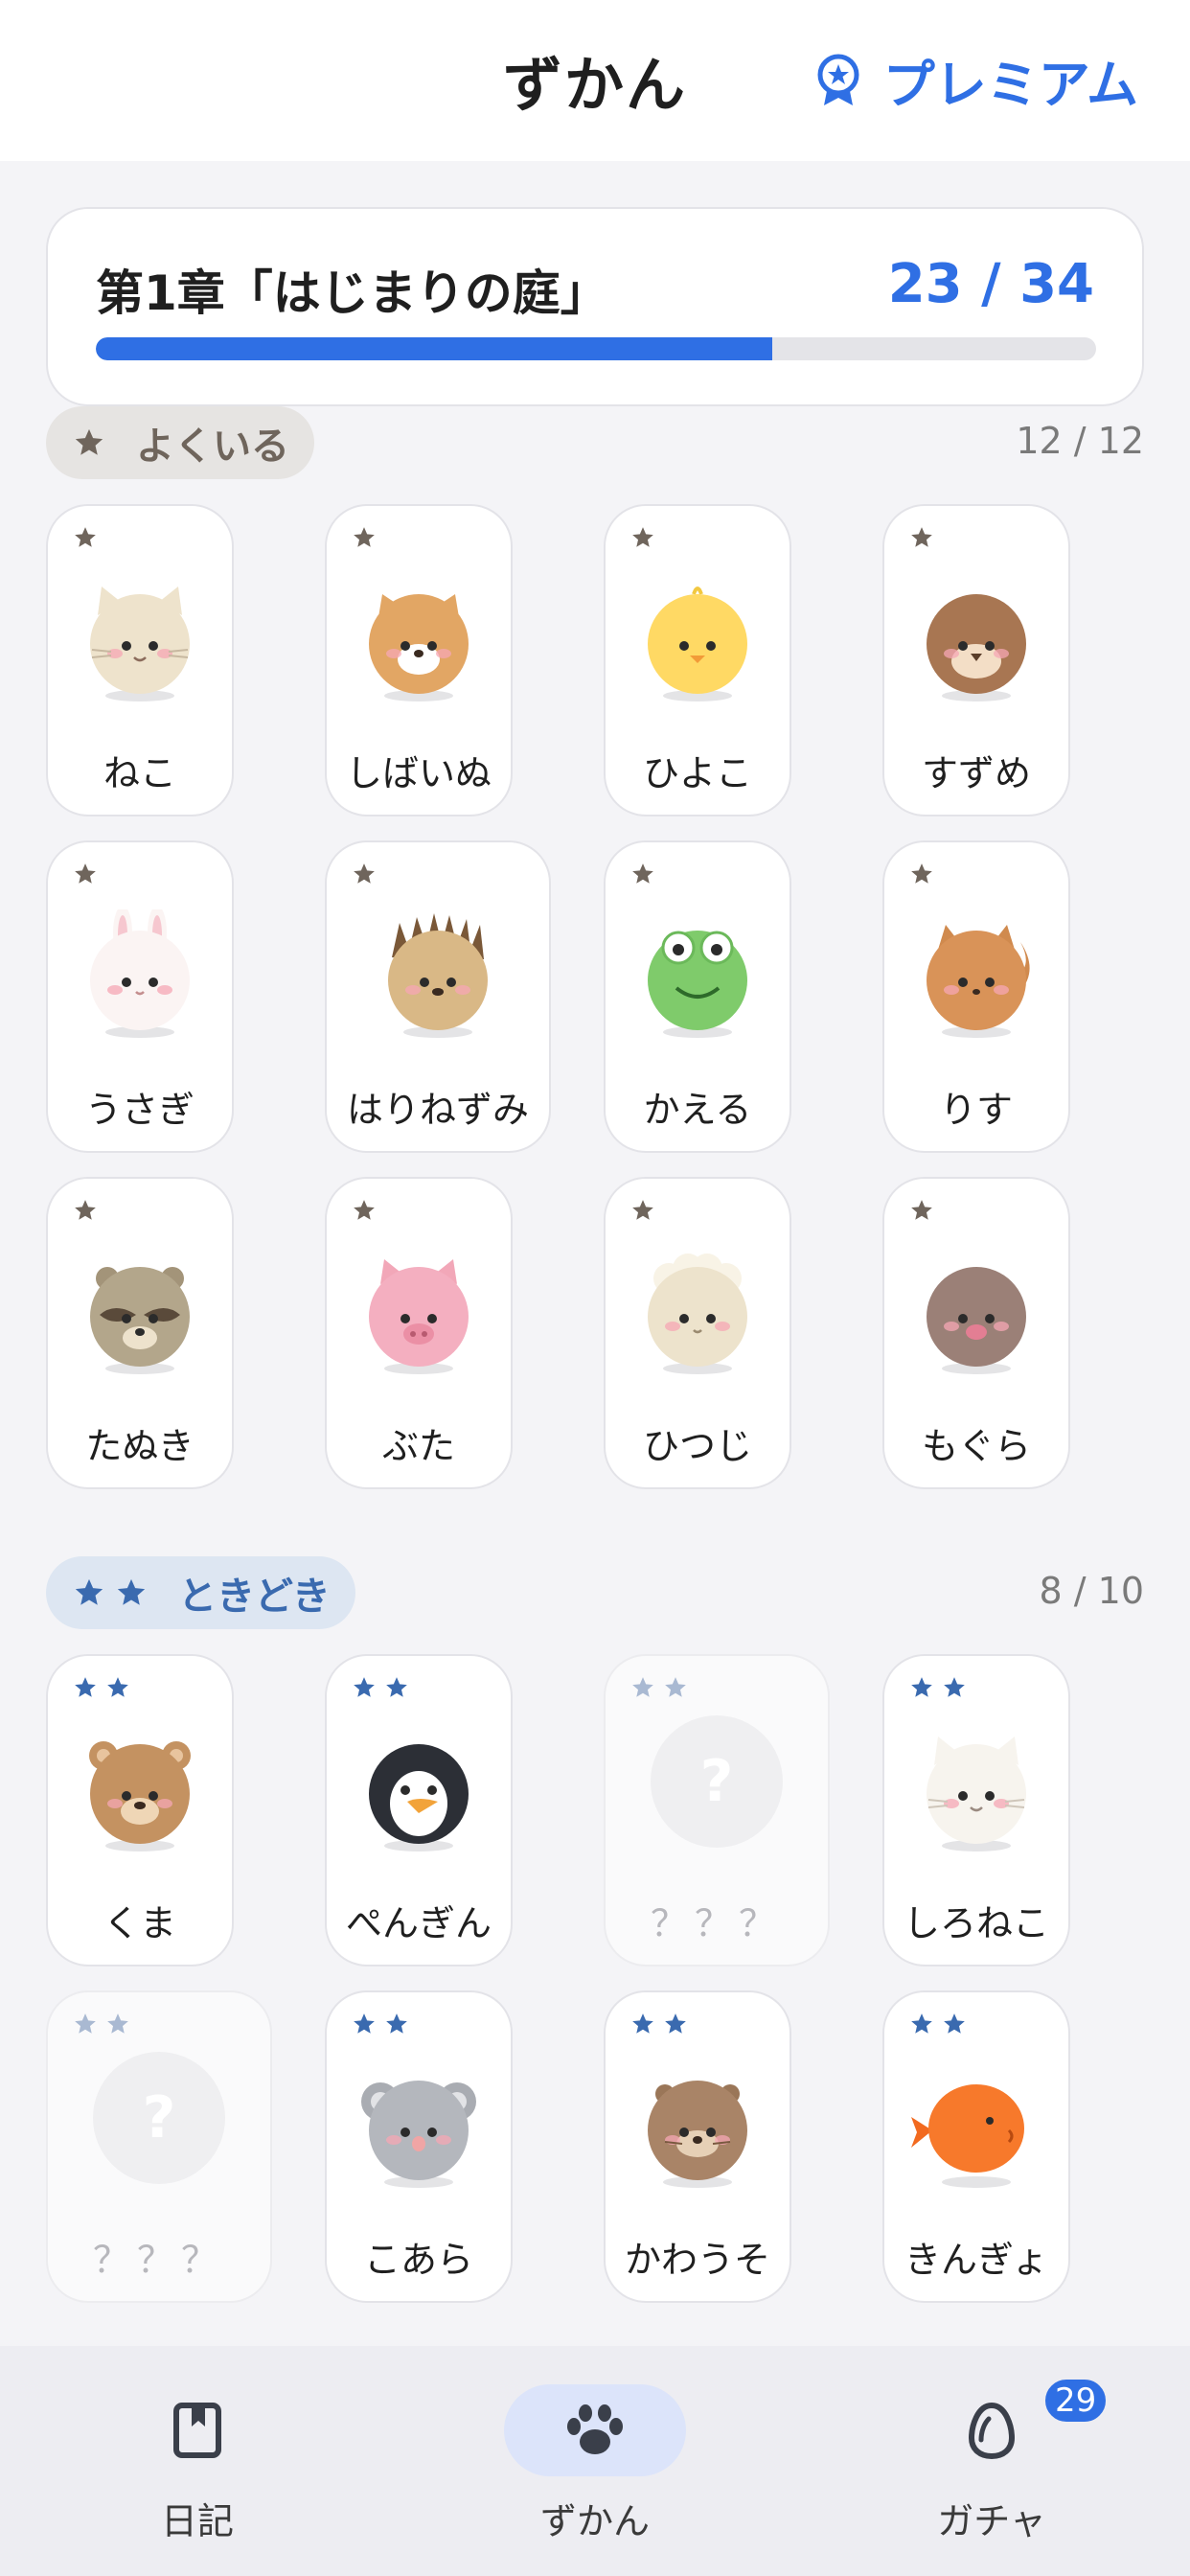 Image resolution: width=1190 pixels, height=2576 pixels. Describe the element at coordinates (140, 644) in the screenshot. I see `cat-avatar-icon` at that location.